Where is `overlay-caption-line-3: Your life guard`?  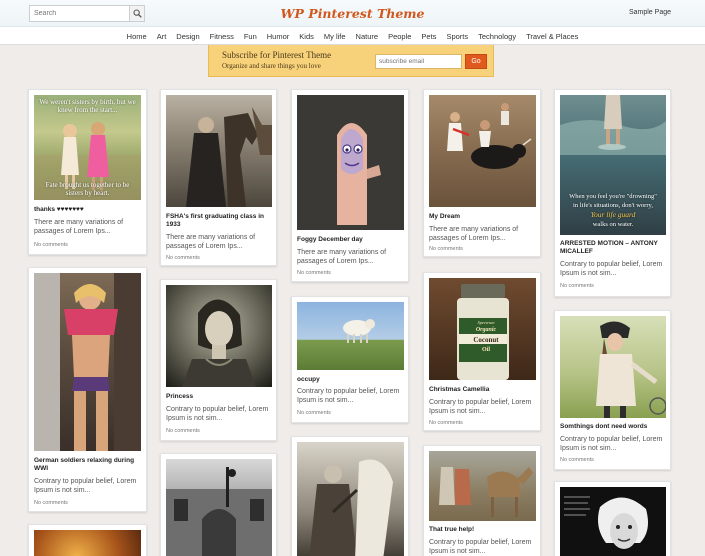
overlay-caption-line-3: Your life guard is located at coordinates (613, 214).